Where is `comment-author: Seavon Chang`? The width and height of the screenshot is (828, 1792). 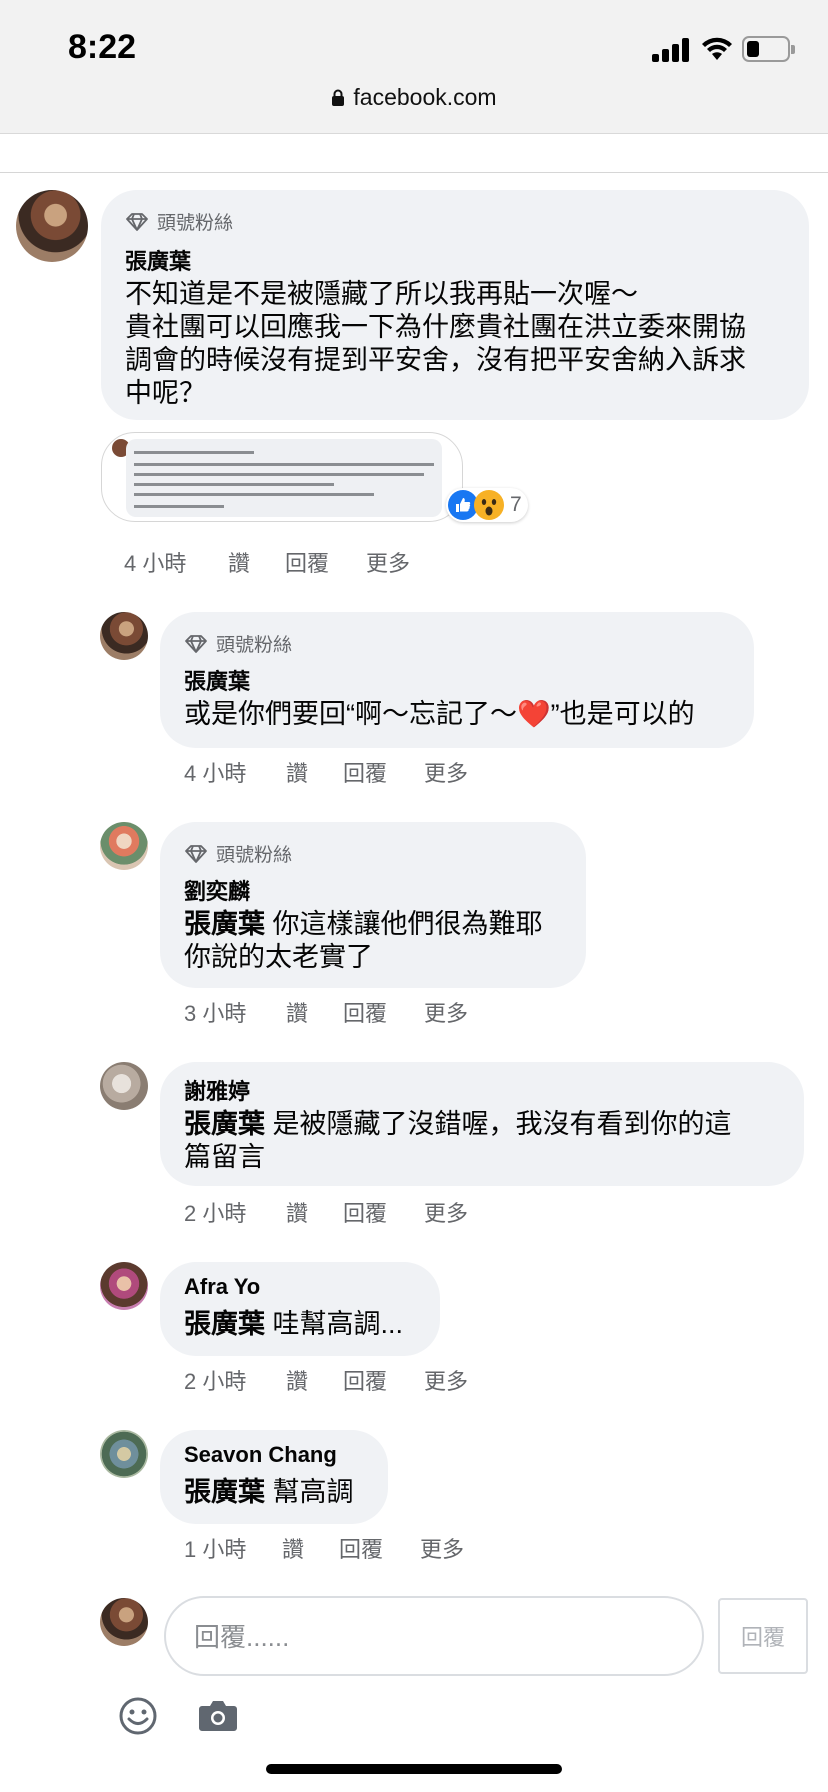
comment-author: Seavon Chang is located at coordinates (260, 1455).